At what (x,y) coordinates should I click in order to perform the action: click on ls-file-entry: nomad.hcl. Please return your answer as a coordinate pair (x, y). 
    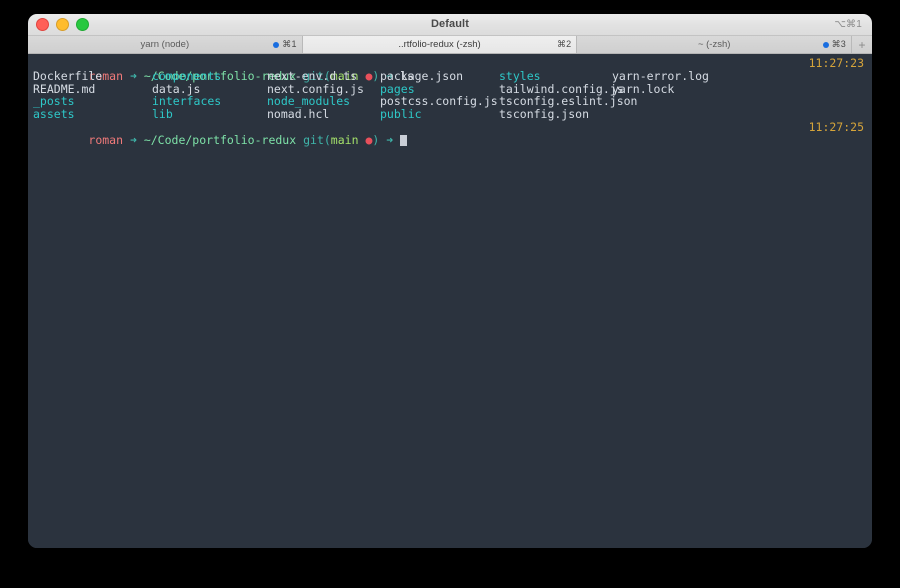
    Looking at the image, I should click on (298, 114).